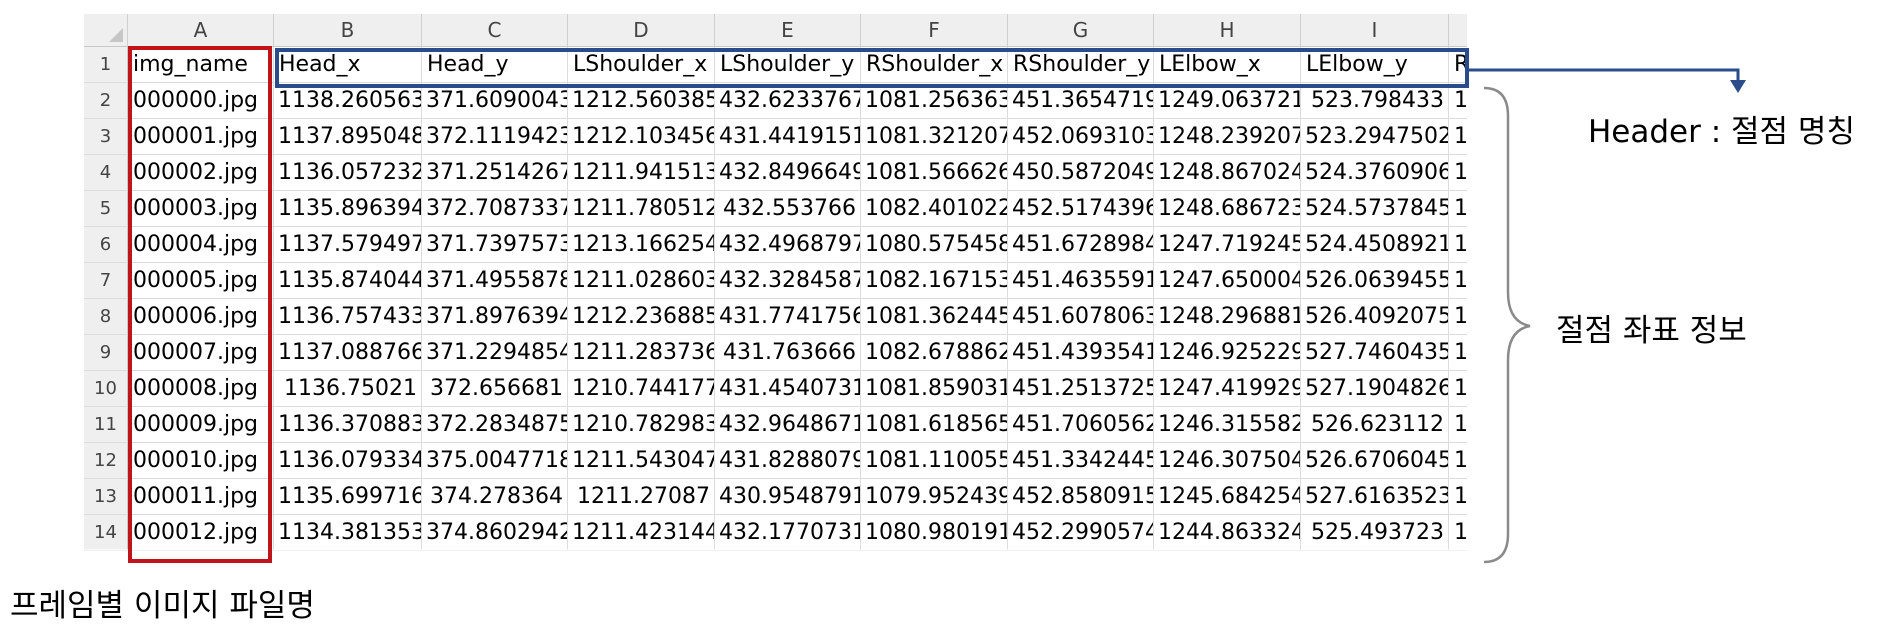 This screenshot has height=627, width=1890. I want to click on header-annotation-label: Header : 절점 명칭, so click(1721, 132).